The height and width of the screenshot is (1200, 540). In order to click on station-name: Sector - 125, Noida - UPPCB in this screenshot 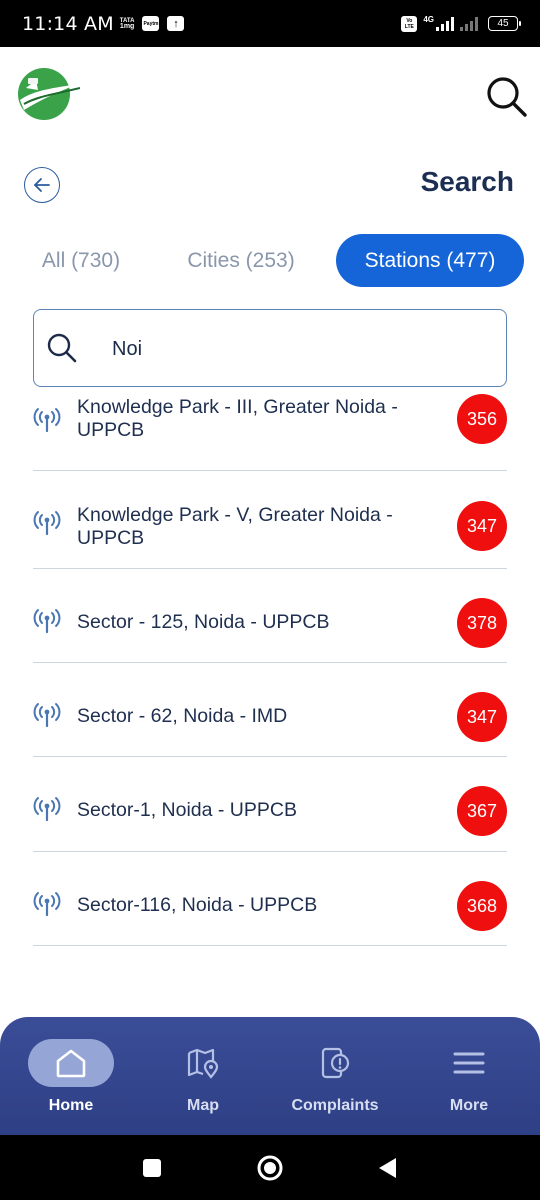, I will do `click(203, 622)`.